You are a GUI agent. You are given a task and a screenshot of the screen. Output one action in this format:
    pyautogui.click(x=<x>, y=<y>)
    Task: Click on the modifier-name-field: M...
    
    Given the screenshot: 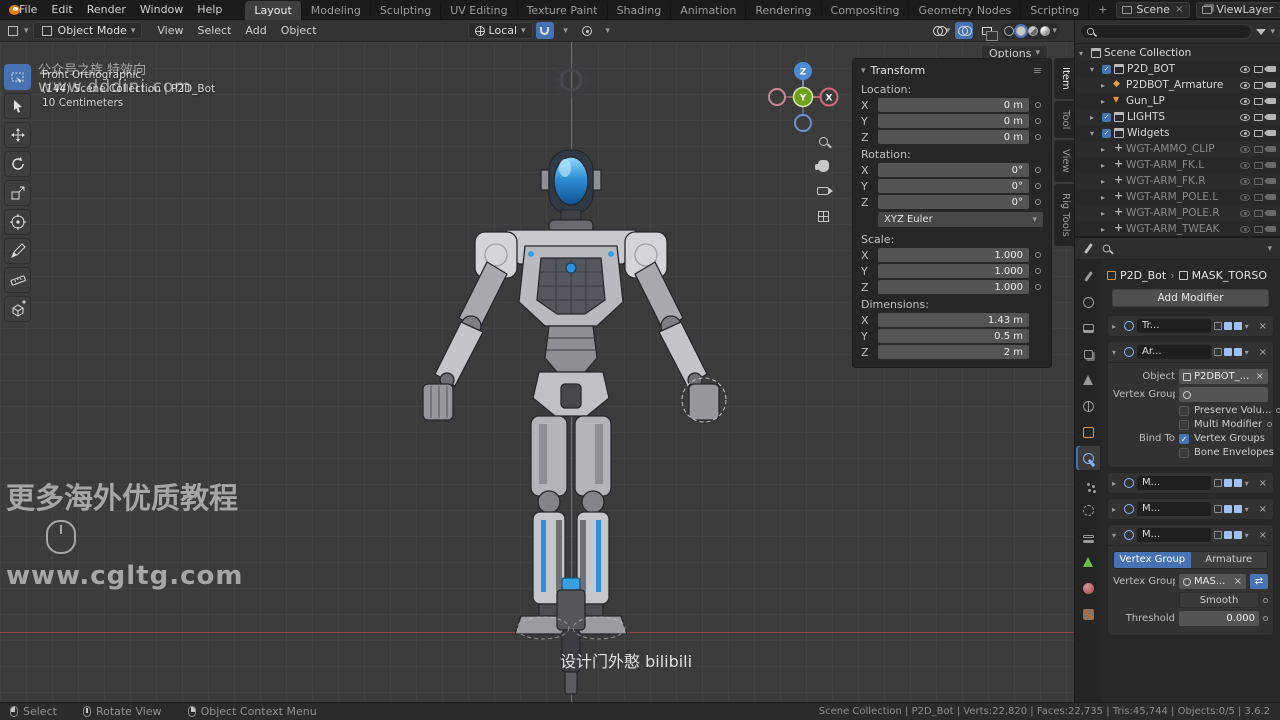 What is the action you would take?
    pyautogui.click(x=1174, y=535)
    